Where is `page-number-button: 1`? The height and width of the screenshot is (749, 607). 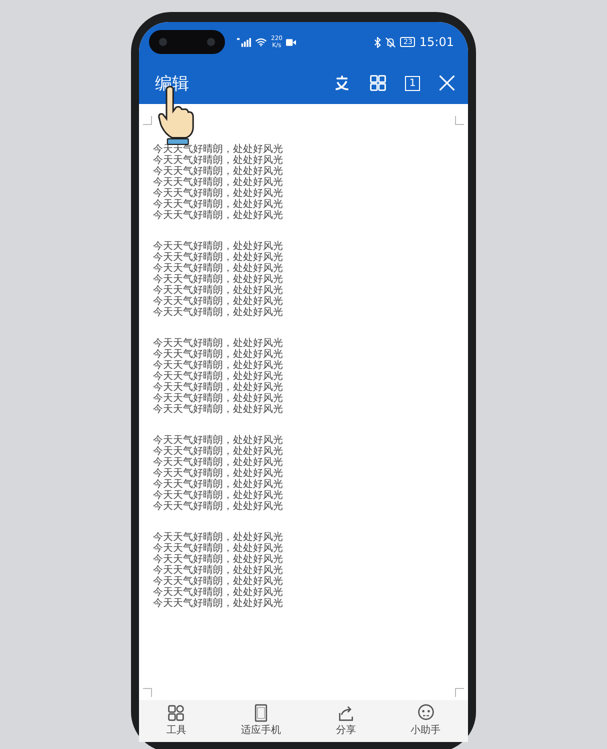 page-number-button: 1 is located at coordinates (412, 83).